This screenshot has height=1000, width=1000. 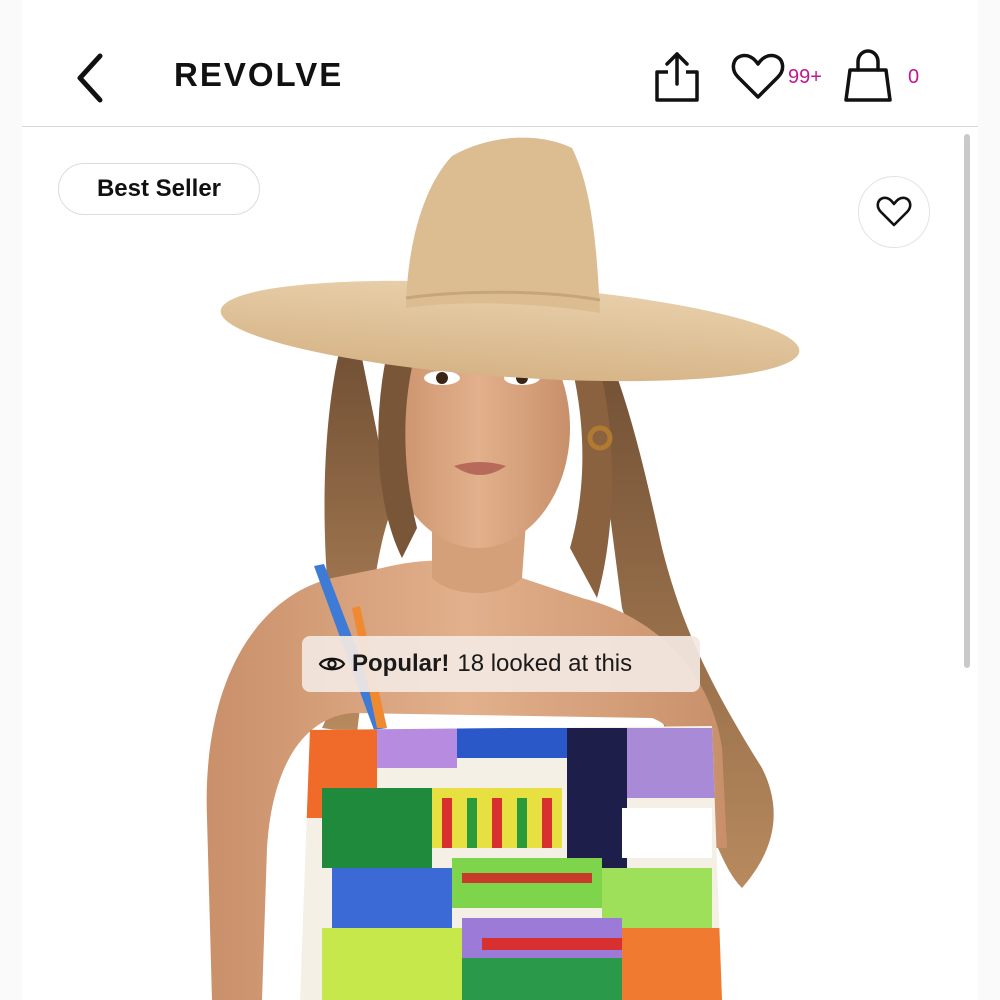 I want to click on bag-count: 0, so click(x=914, y=77).